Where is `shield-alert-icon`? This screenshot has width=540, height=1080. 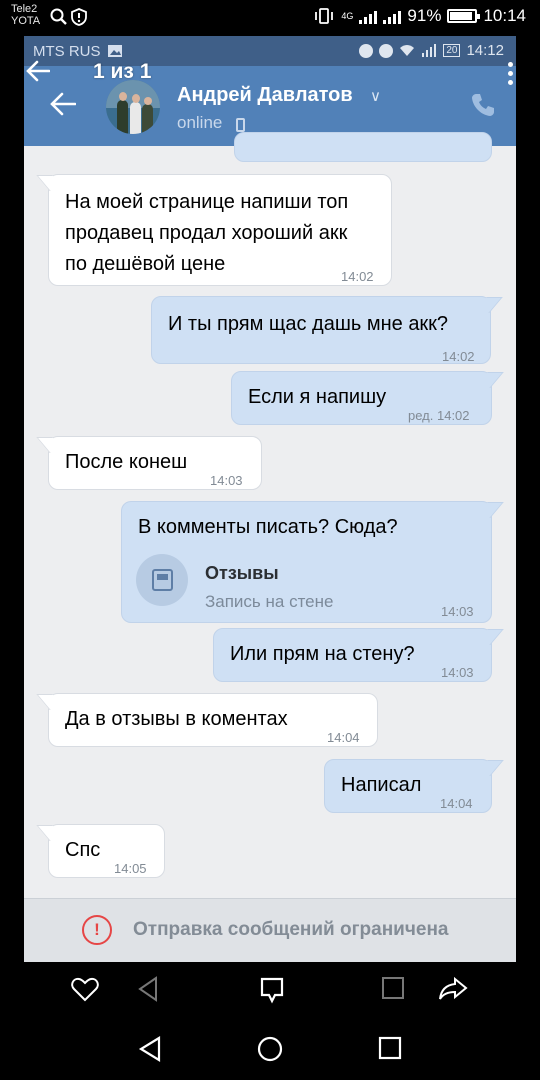
shield-alert-icon is located at coordinates (79, 17).